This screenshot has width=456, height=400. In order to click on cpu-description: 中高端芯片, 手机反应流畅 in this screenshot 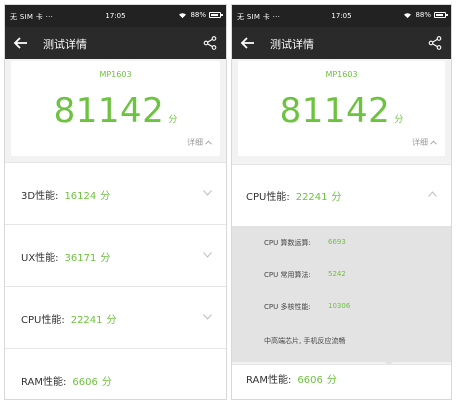, I will do `click(305, 341)`.